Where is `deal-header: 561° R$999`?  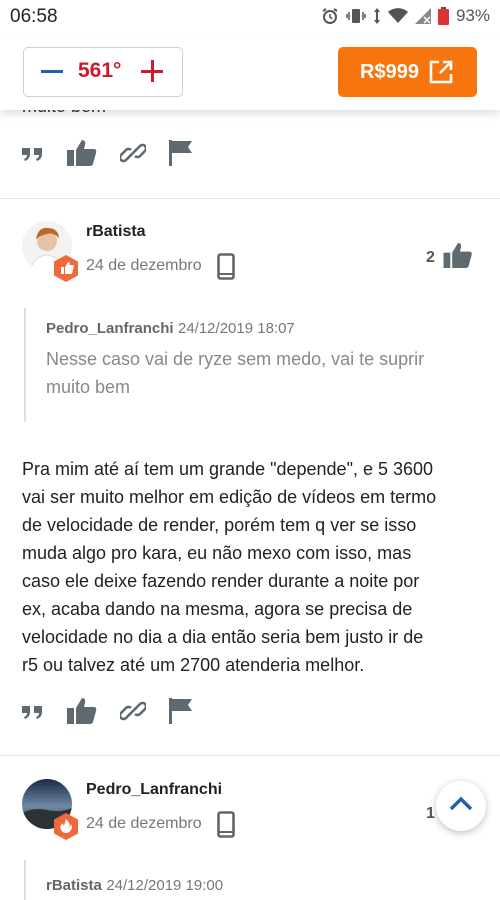
deal-header: 561° R$999 is located at coordinates (250, 73).